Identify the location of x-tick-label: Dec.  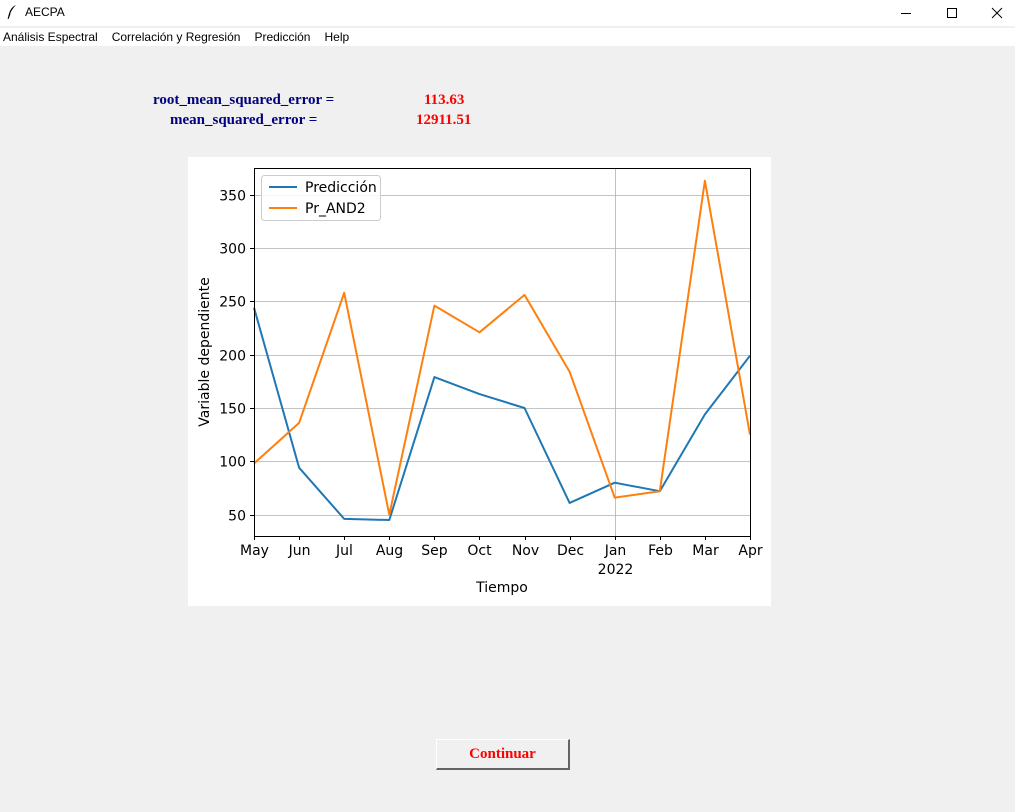
(570, 551).